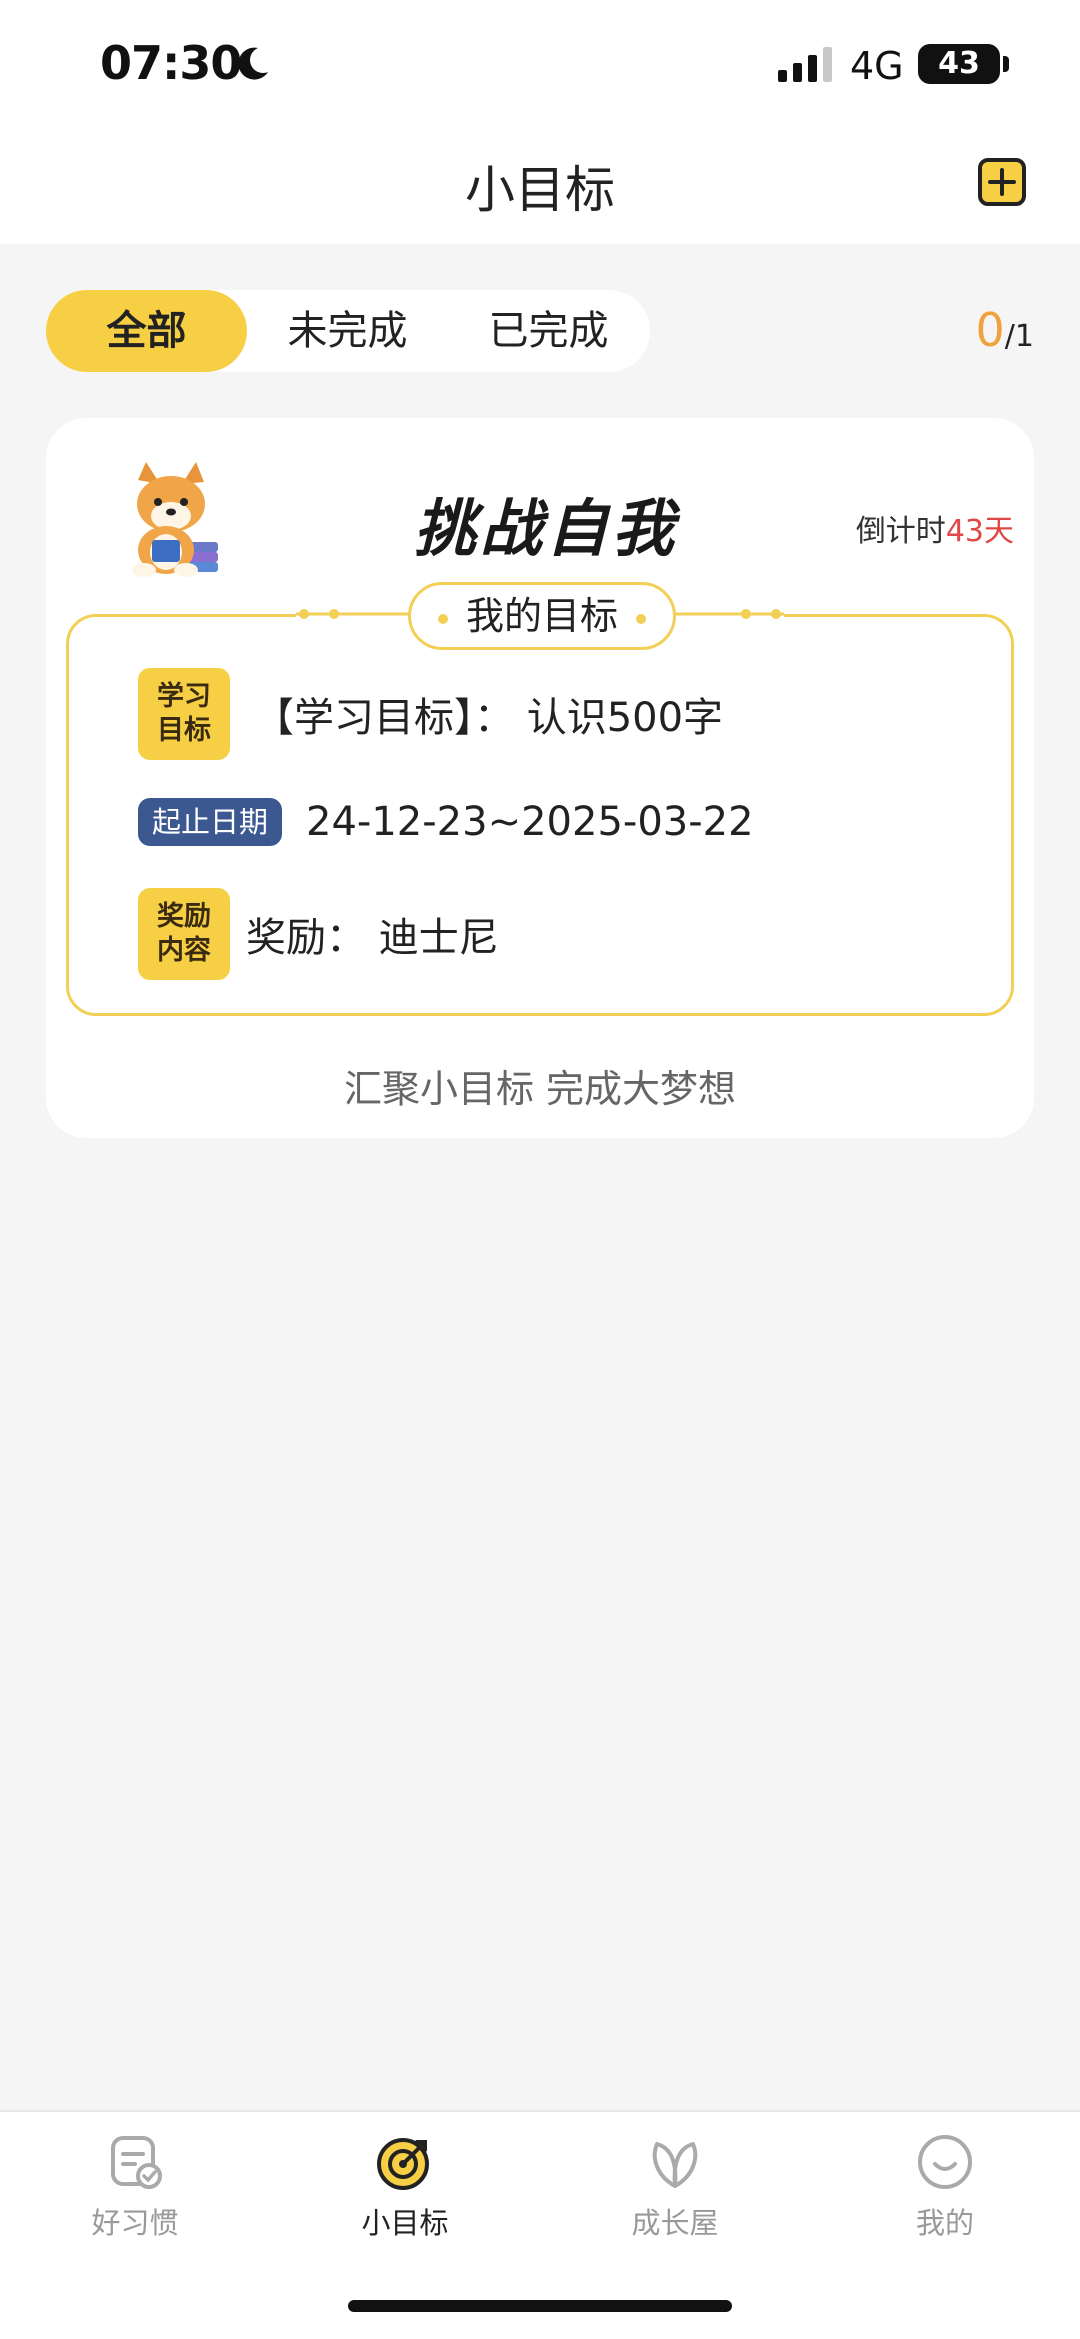 The width and height of the screenshot is (1080, 2339). I want to click on goal-text: 【学习目标】： 认识500字, so click(489, 718).